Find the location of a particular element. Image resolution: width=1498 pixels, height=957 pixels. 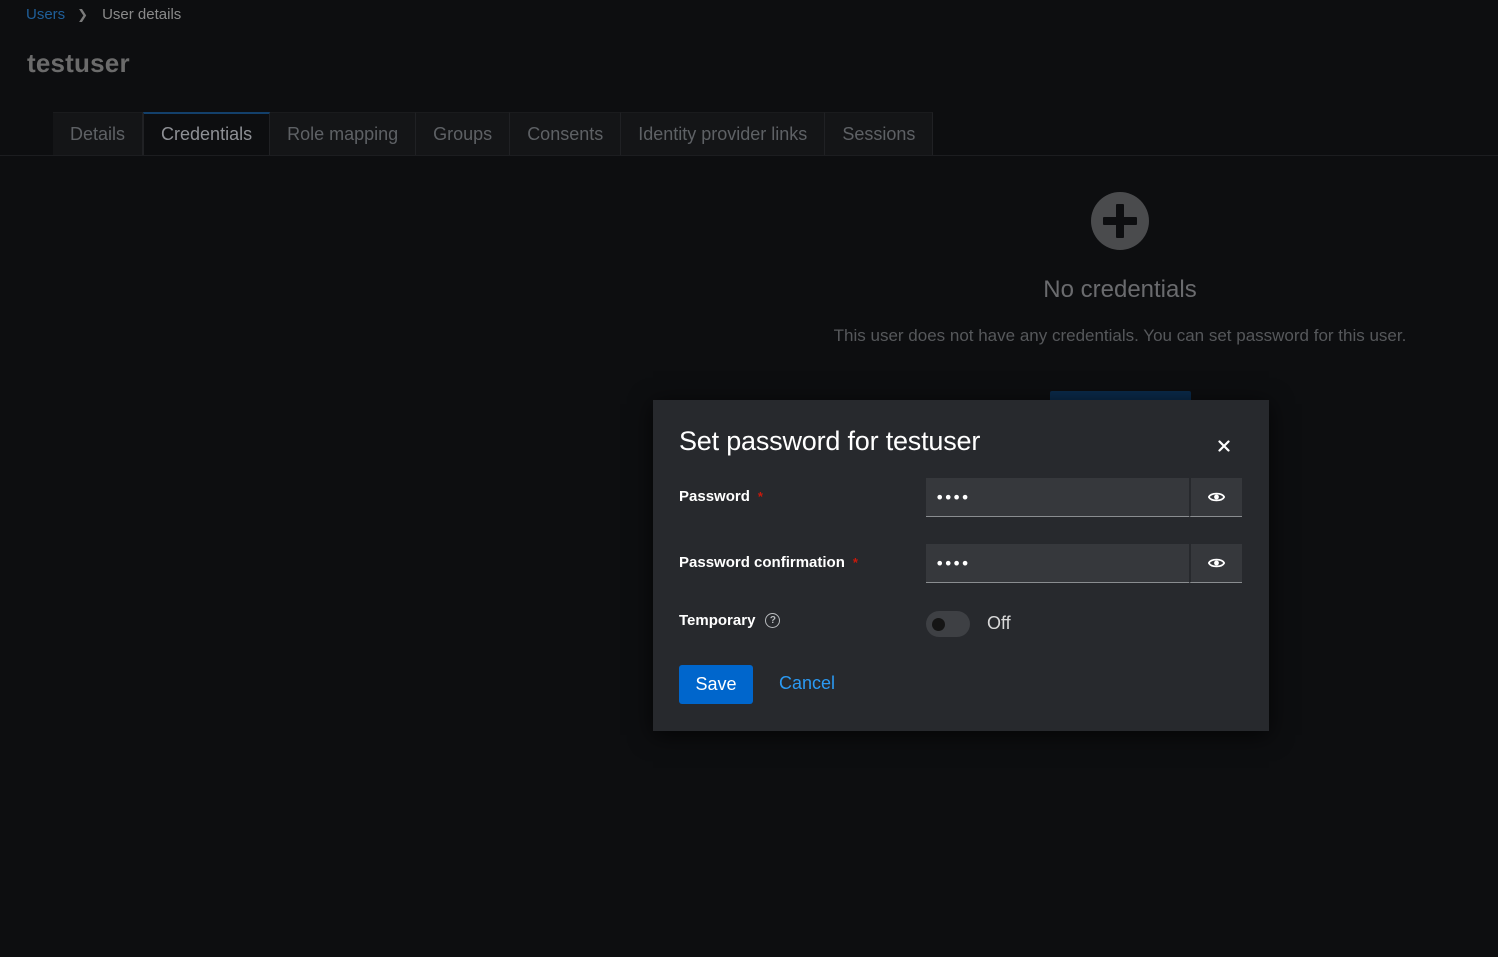

tabs-divider is located at coordinates (749, 155).